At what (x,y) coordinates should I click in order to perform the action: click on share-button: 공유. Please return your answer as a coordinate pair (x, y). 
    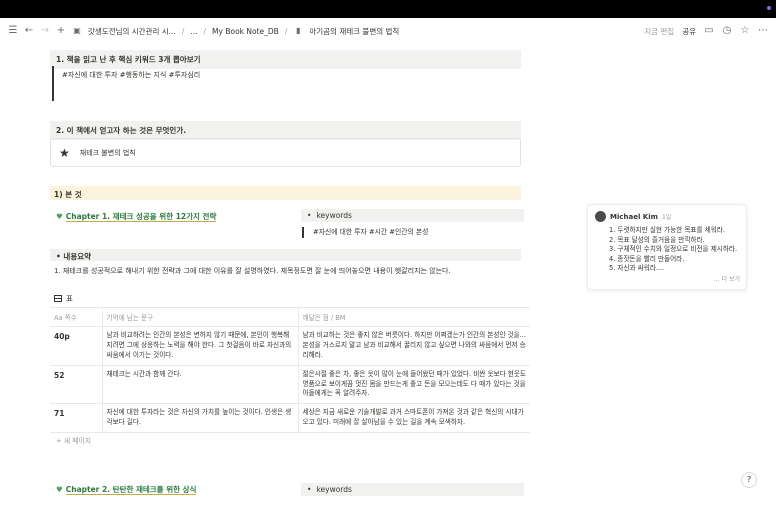
    Looking at the image, I should click on (689, 31).